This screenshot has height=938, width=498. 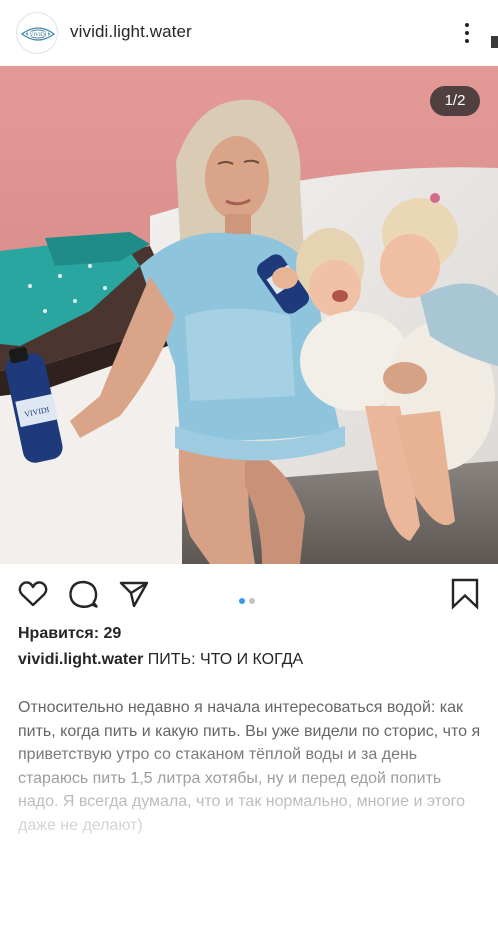 What do you see at coordinates (134, 594) in the screenshot?
I see `paper-plane-icon` at bounding box center [134, 594].